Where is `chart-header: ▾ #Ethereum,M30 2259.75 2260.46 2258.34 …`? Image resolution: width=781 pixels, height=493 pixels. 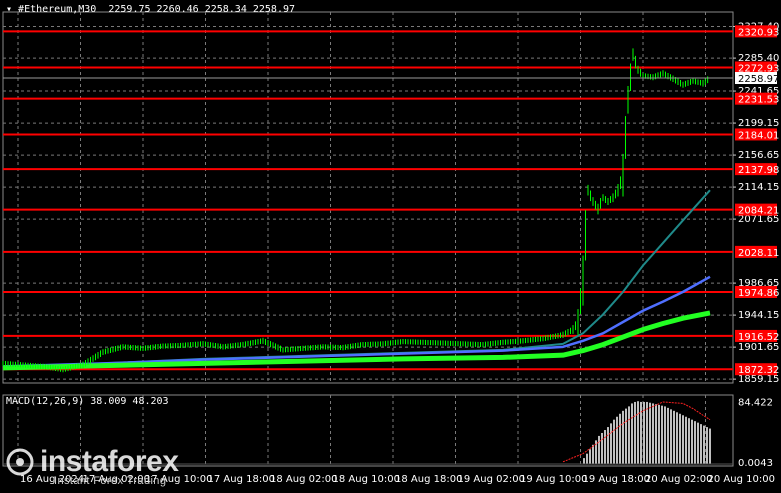
chart-header: ▾ #Ethereum,M30 2259.75 2260.46 2258.34 … is located at coordinates (150, 9).